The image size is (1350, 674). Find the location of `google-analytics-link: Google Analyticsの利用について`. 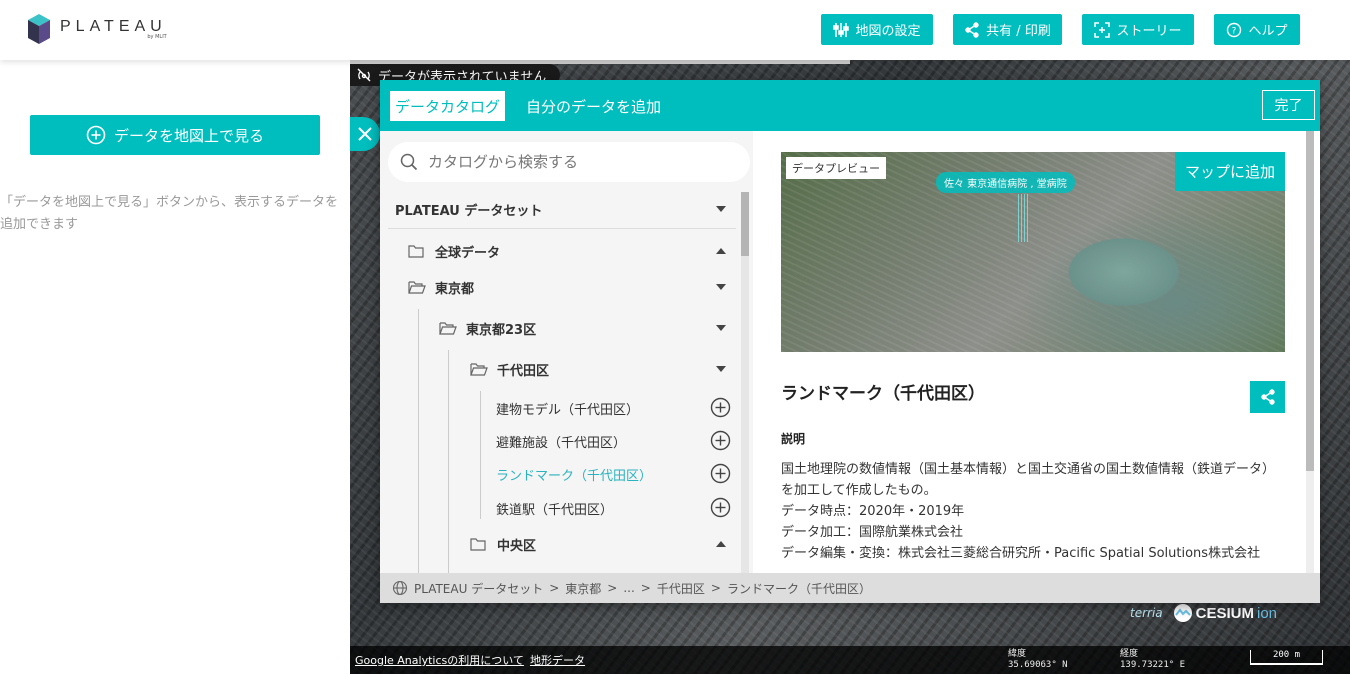

google-analytics-link: Google Analyticsの利用について is located at coordinates (439, 660).